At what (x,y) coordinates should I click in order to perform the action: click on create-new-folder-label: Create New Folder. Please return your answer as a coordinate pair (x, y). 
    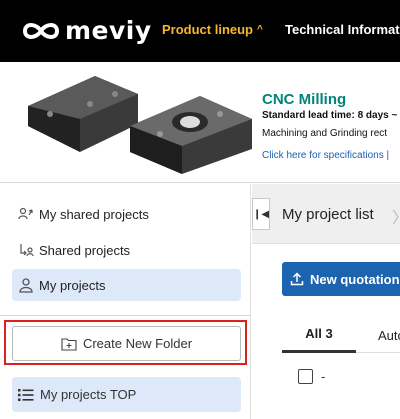
    Looking at the image, I should click on (137, 343).